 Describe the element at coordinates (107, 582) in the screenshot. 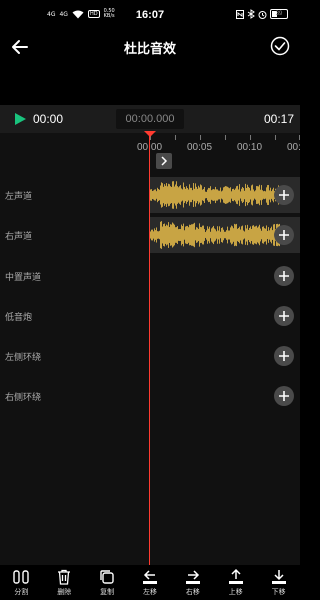

I see `copy-button: 复制` at that location.